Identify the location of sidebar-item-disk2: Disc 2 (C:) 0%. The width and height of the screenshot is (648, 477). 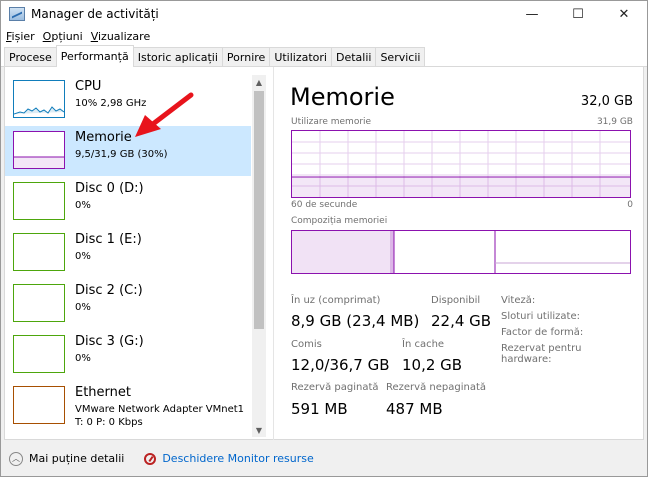
(128, 304).